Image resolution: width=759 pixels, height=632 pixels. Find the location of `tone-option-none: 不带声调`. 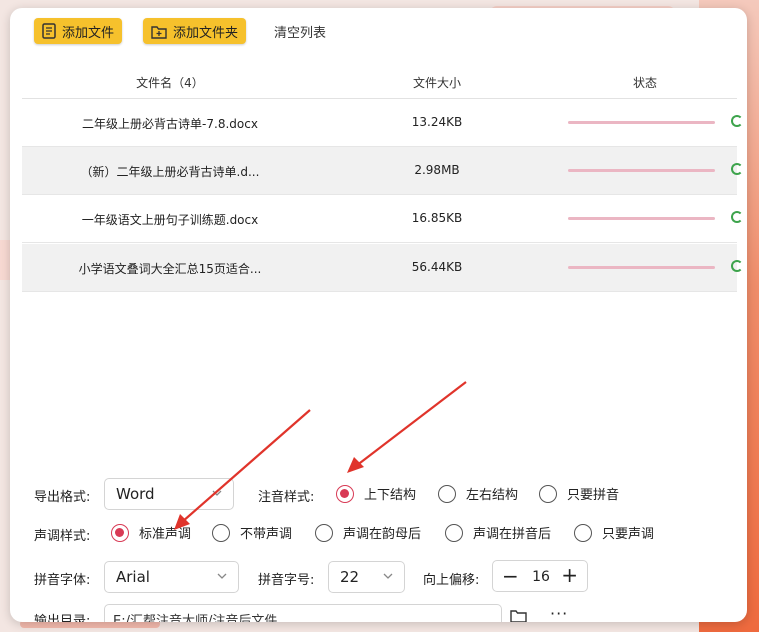

tone-option-none: 不带声调 is located at coordinates (252, 532).